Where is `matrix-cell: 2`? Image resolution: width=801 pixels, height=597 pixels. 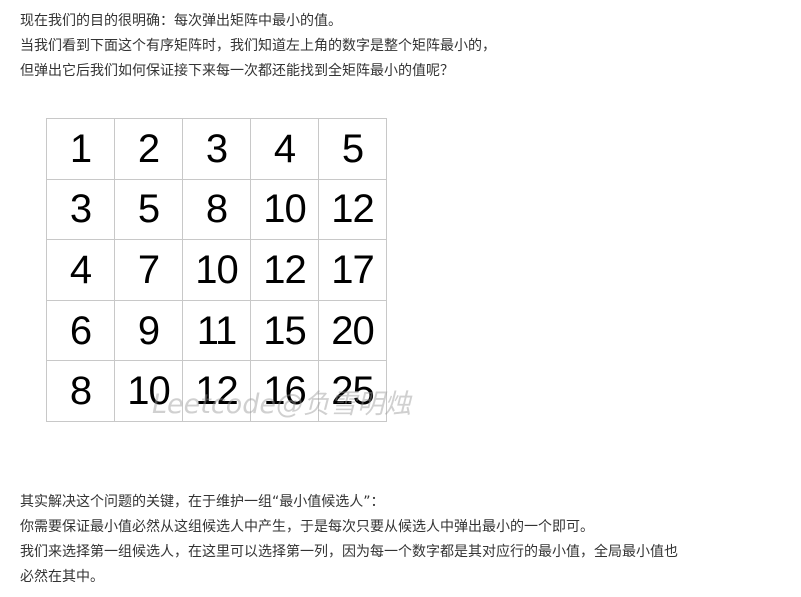 matrix-cell: 2 is located at coordinates (148, 149).